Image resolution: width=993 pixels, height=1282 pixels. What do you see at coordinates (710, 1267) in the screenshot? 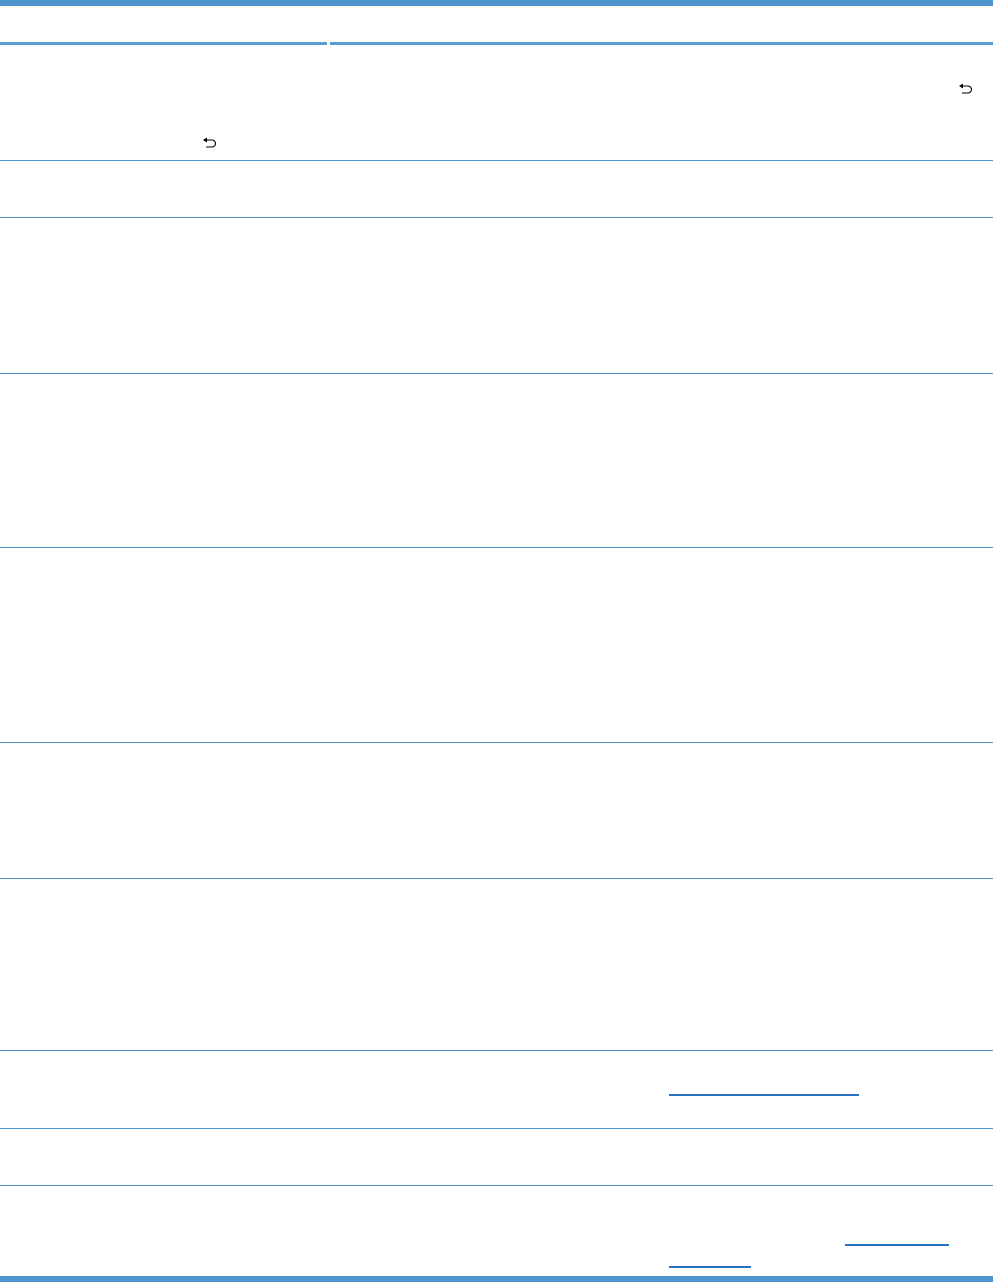
I see `cross-reference-link-continued` at bounding box center [710, 1267].